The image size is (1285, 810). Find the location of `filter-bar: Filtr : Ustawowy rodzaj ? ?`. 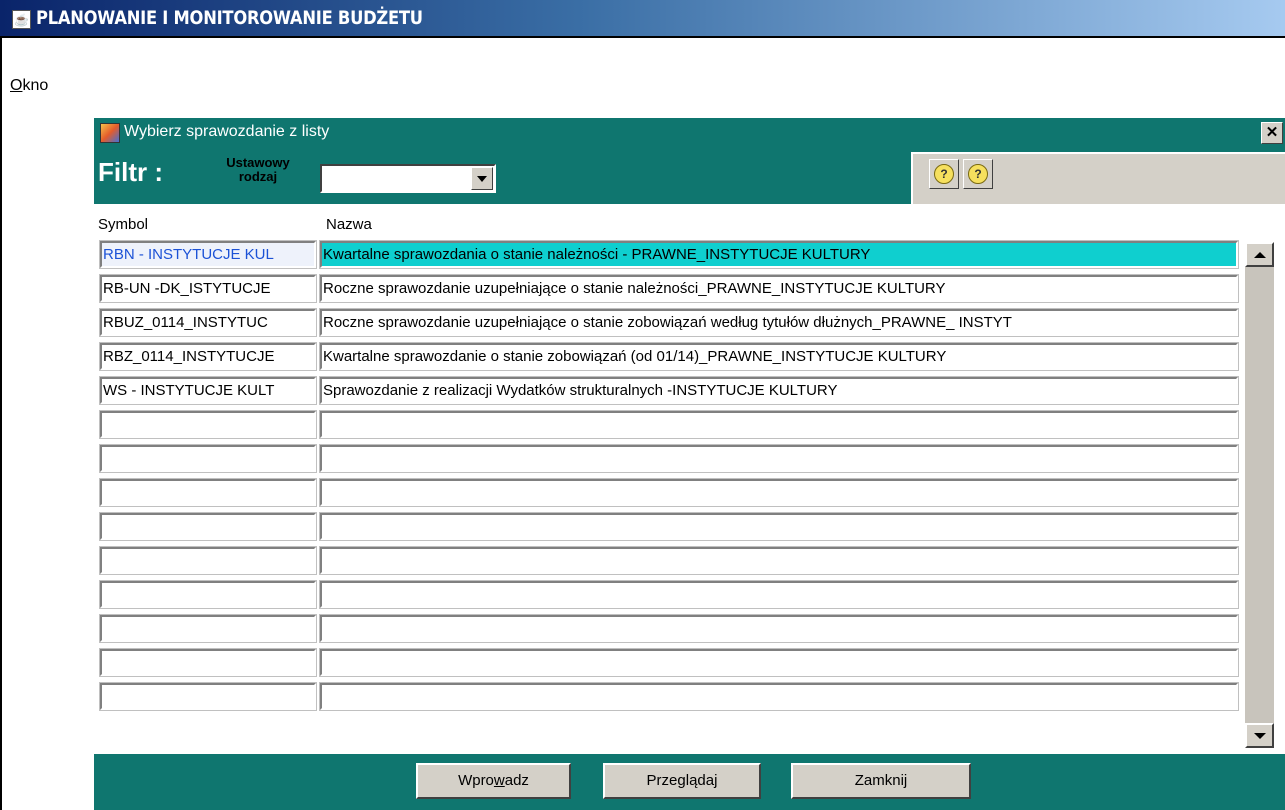

filter-bar: Filtr : Ustawowy rodzaj ? ? is located at coordinates (689, 175).